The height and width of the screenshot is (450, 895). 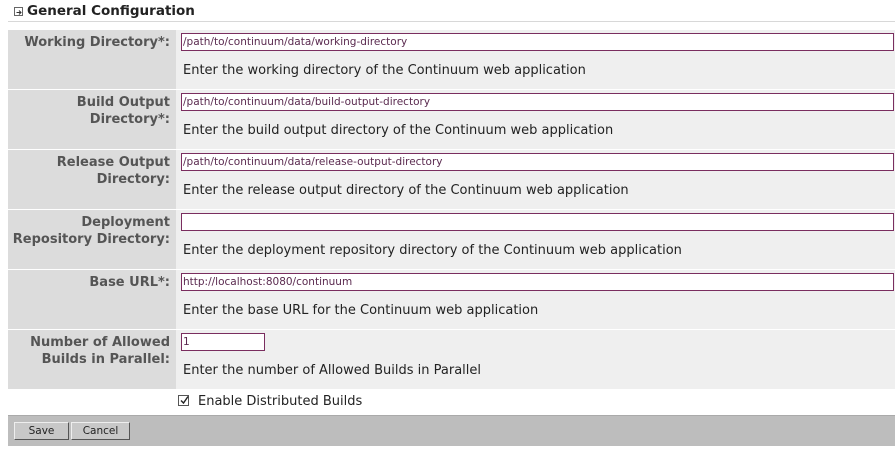 What do you see at coordinates (123, 102) in the screenshot?
I see `build-output-label-line1: Build Output` at bounding box center [123, 102].